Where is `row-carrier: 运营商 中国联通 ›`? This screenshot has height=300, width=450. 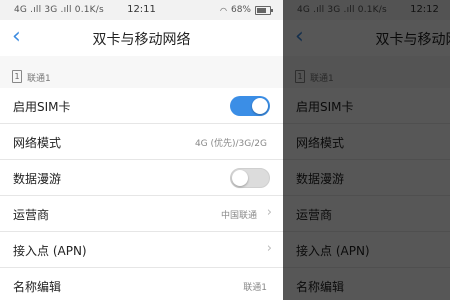
row-carrier: 运营商 中国联通 › is located at coordinates (141, 214).